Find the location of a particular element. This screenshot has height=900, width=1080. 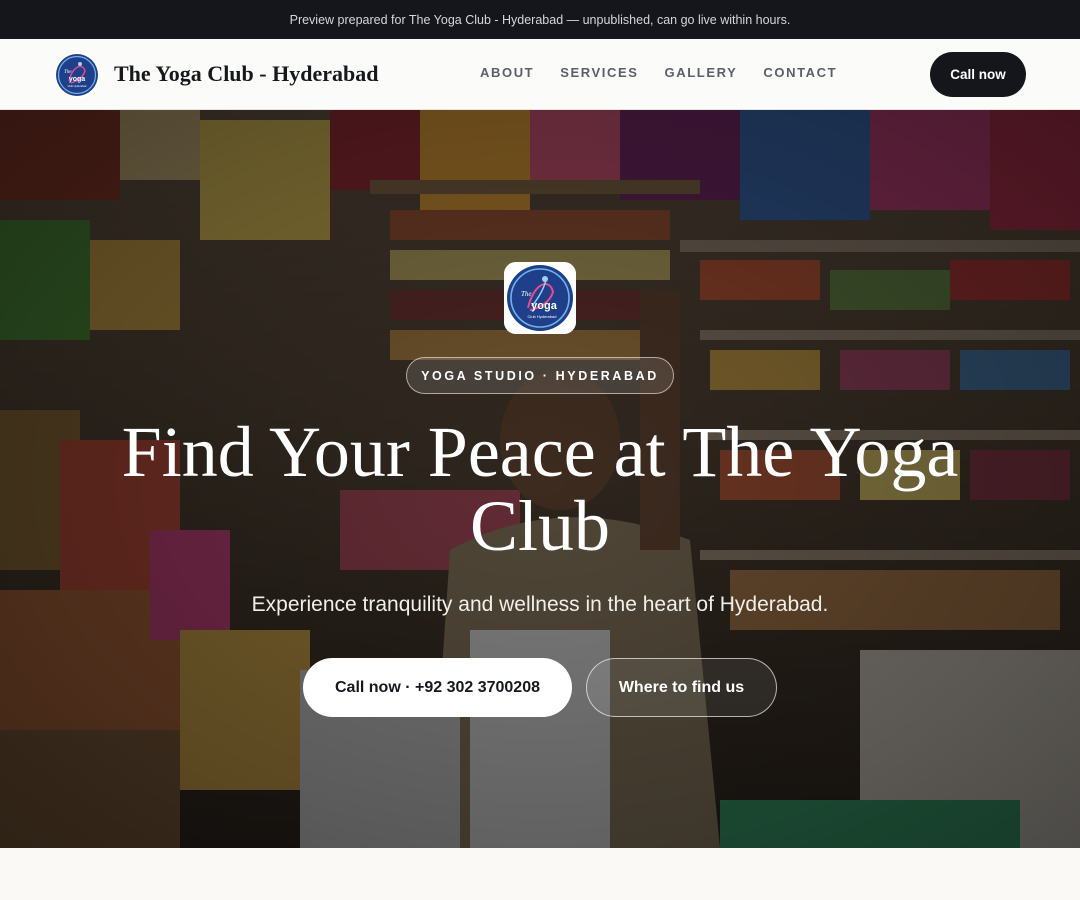

nav-contact-link: CONTACT is located at coordinates (800, 72).